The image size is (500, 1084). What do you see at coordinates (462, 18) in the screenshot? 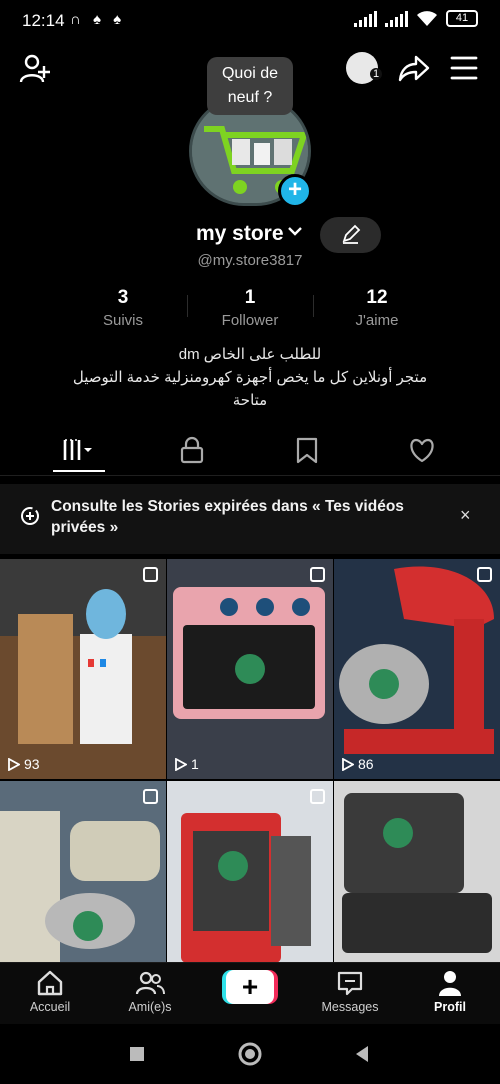
I see `battery-icon: 41` at bounding box center [462, 18].